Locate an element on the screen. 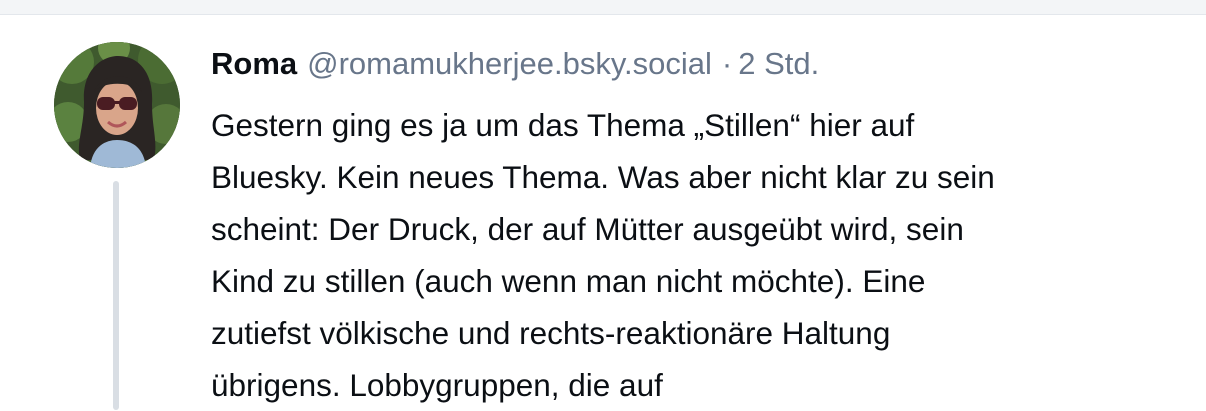 Image resolution: width=1206 pixels, height=411 pixels. user-avatar-photo-icon is located at coordinates (117, 105).